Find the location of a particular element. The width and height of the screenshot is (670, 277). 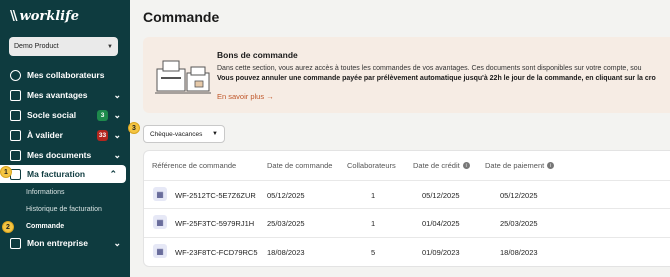

column-header-collaborators: Collaborateurs is located at coordinates (371, 165).